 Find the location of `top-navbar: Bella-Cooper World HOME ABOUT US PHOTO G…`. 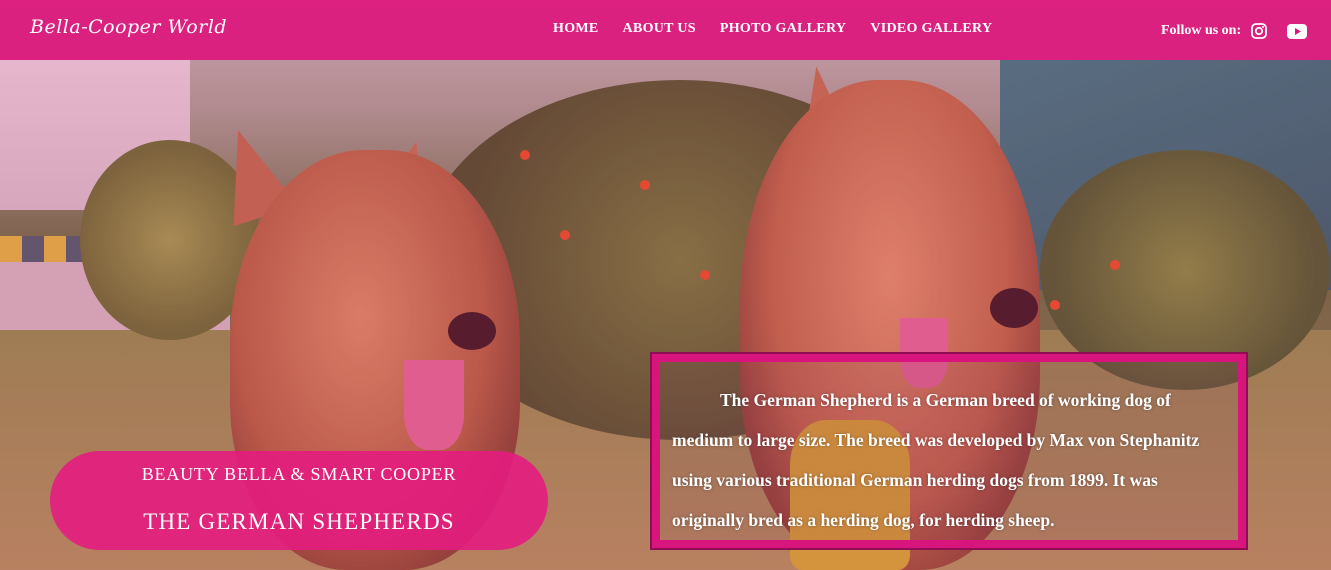

top-navbar: Bella-Cooper World HOME ABOUT US PHOTO G… is located at coordinates (665, 30).